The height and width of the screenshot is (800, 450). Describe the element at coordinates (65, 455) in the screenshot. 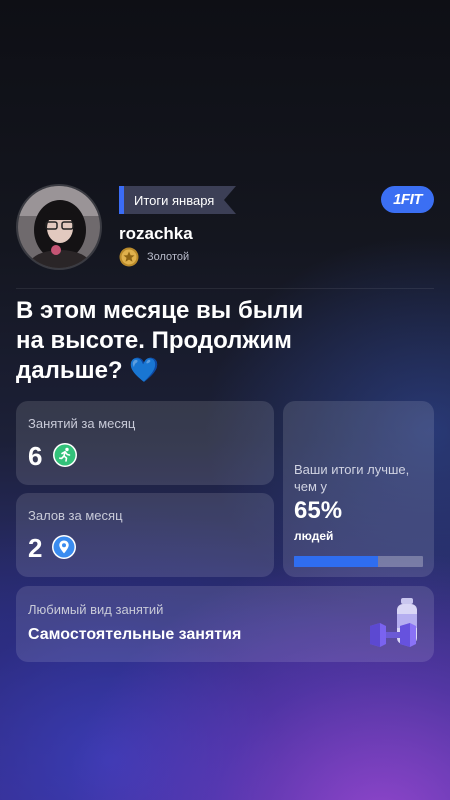

I see `running-person-icon` at that location.